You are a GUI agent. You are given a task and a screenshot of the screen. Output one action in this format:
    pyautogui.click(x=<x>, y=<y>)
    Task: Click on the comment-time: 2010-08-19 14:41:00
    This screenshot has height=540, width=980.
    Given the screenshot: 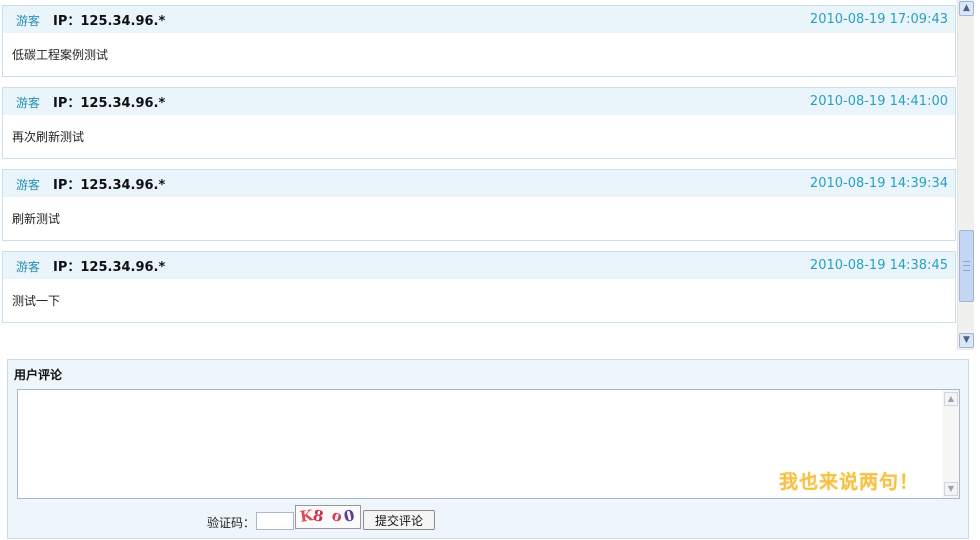 What is the action you would take?
    pyautogui.click(x=878, y=101)
    